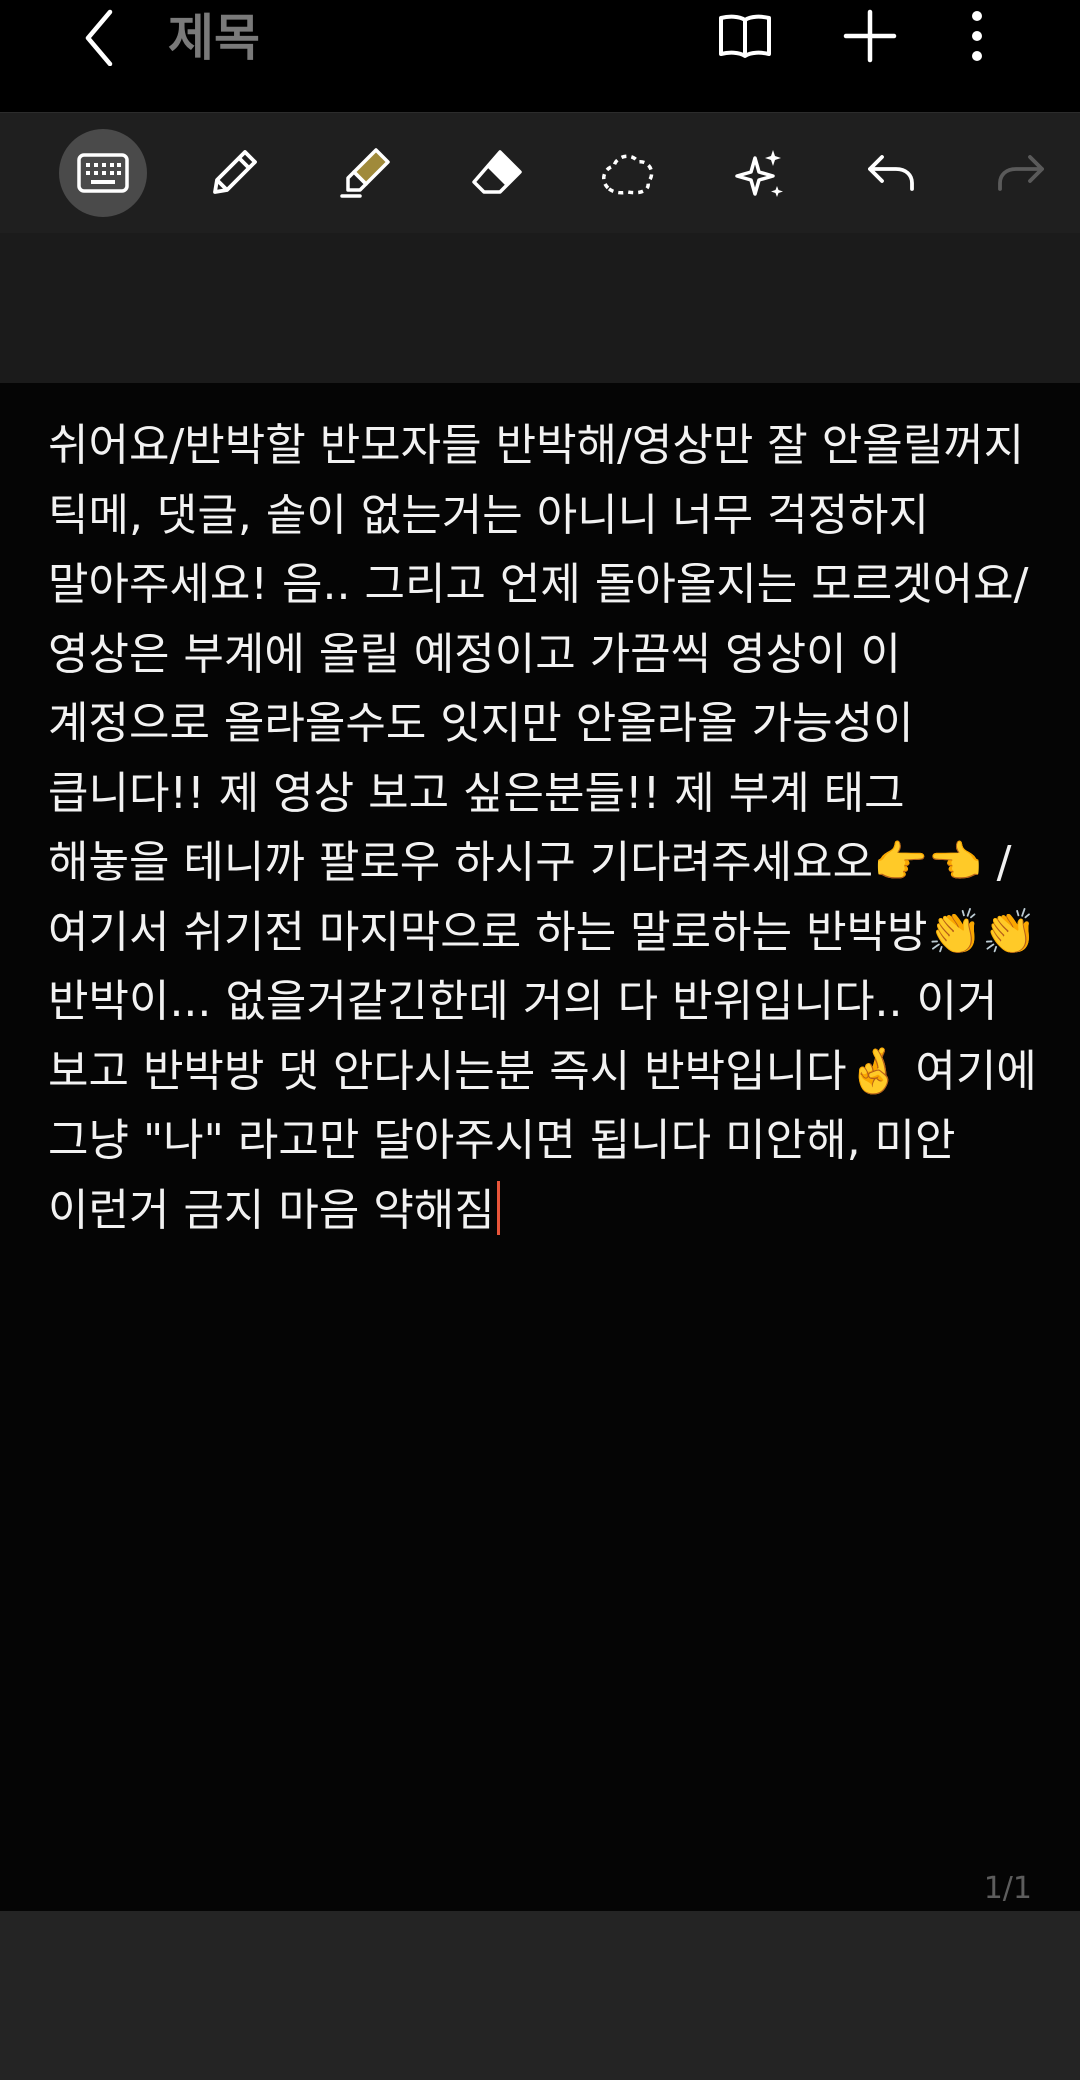 Image resolution: width=1080 pixels, height=2080 pixels. I want to click on undo-icon, so click(891, 173).